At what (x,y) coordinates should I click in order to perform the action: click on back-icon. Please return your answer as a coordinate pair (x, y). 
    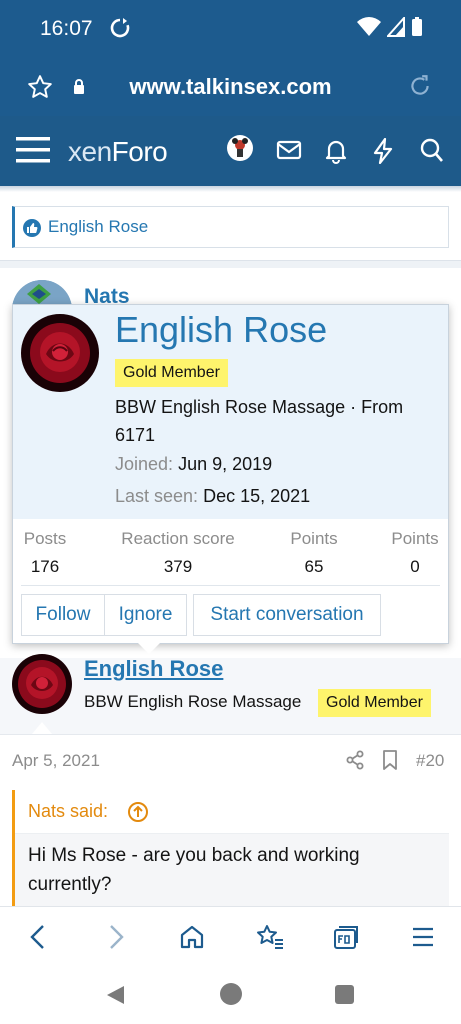
    Looking at the image, I should click on (38, 939).